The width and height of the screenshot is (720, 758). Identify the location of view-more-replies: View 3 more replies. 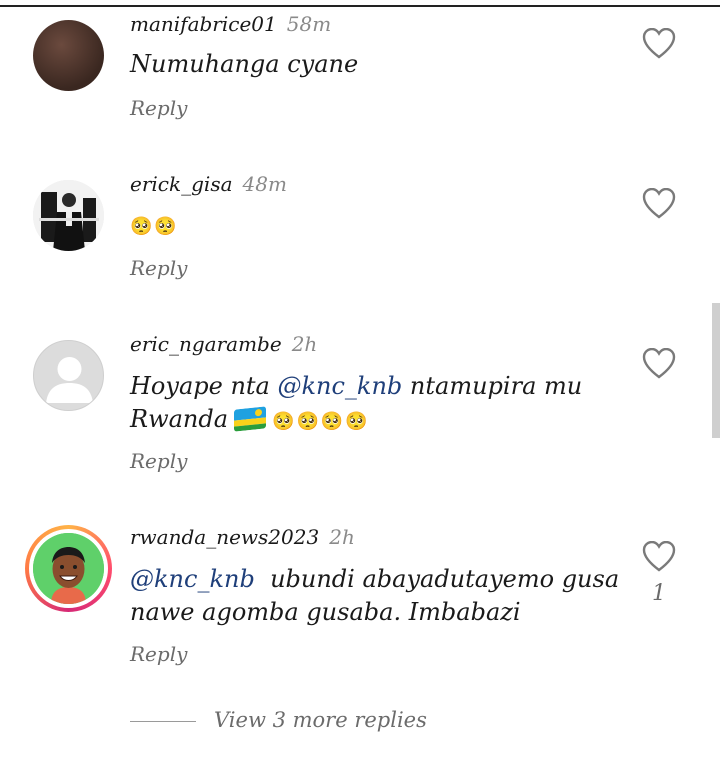
(330, 724).